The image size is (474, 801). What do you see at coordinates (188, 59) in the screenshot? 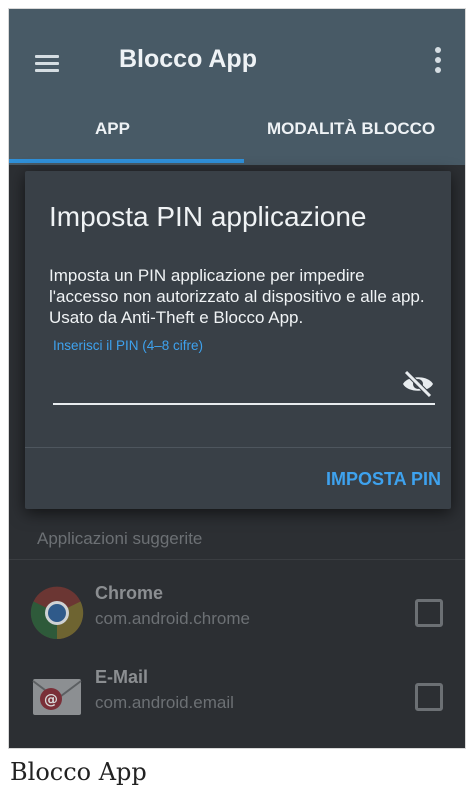
I see `app-title: Blocco App` at bounding box center [188, 59].